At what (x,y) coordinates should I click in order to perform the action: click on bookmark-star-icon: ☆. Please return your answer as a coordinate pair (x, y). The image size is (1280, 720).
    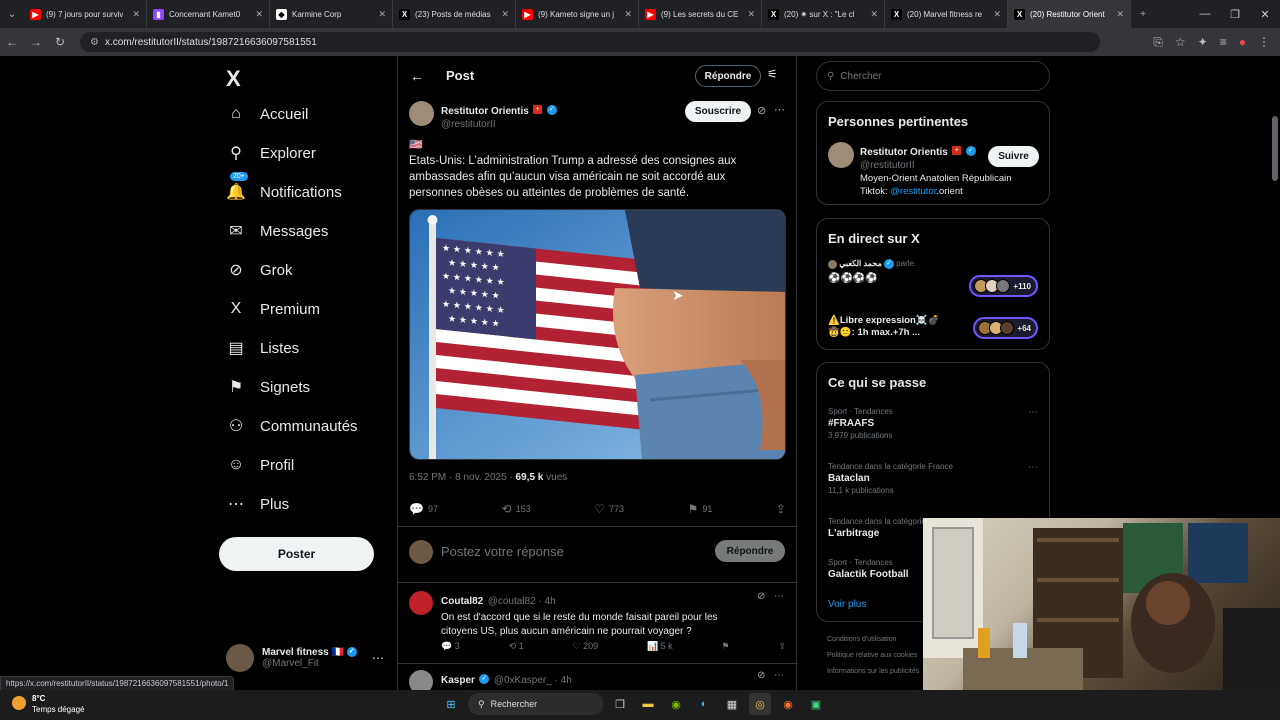
    Looking at the image, I should click on (1180, 42).